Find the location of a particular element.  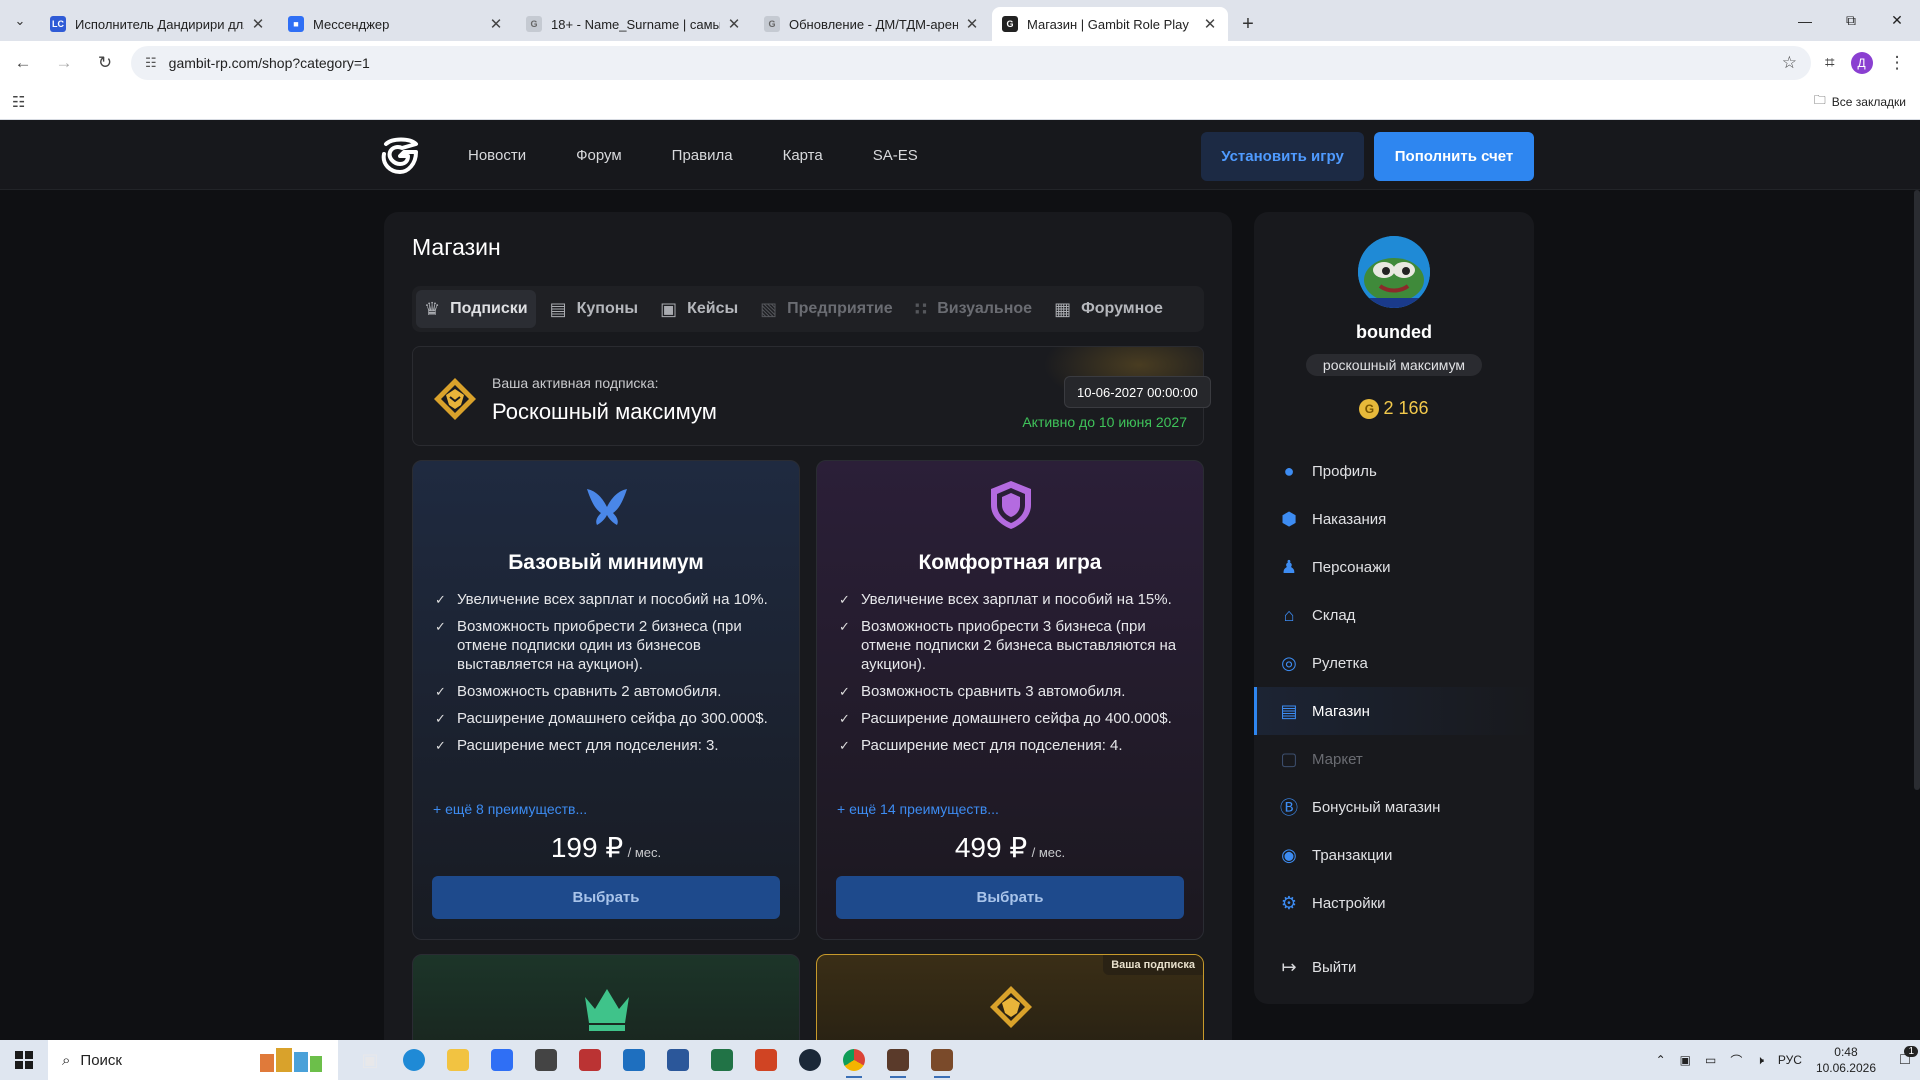

battery-icon: ▭ is located at coordinates (1710, 1060).